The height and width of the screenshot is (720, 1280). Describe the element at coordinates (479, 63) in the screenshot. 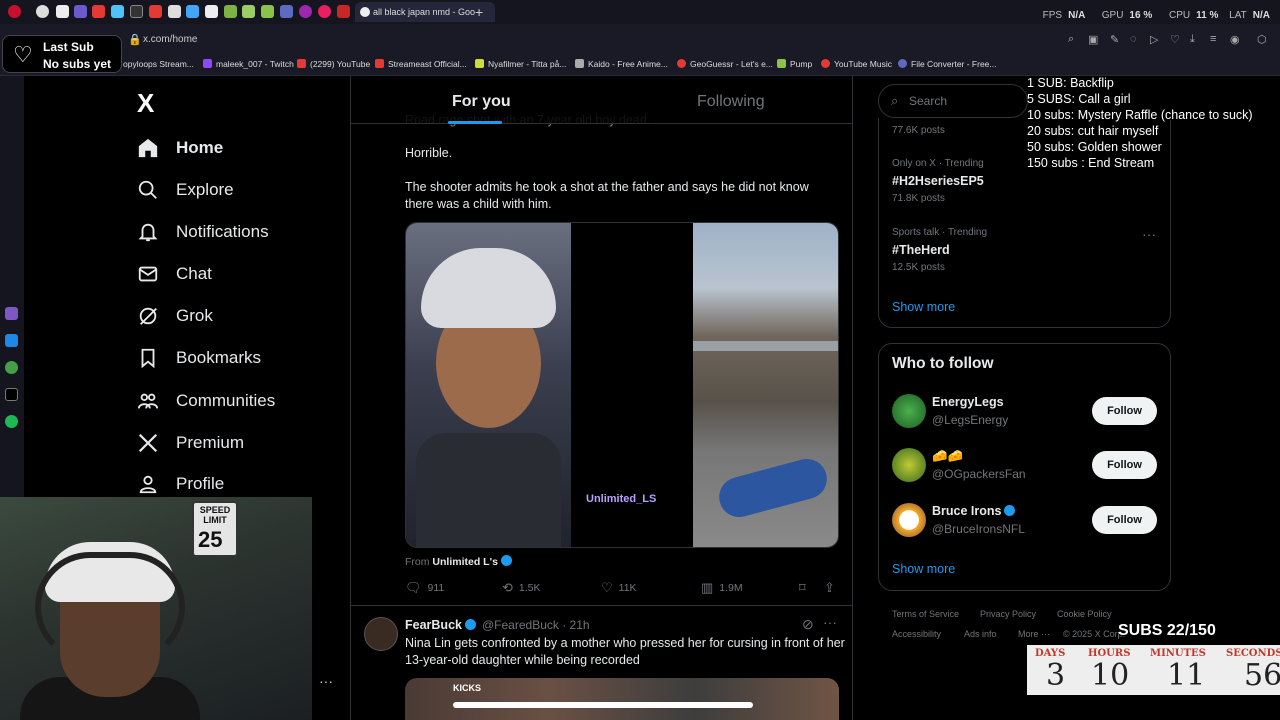

I see `nyafilmer-icon` at that location.